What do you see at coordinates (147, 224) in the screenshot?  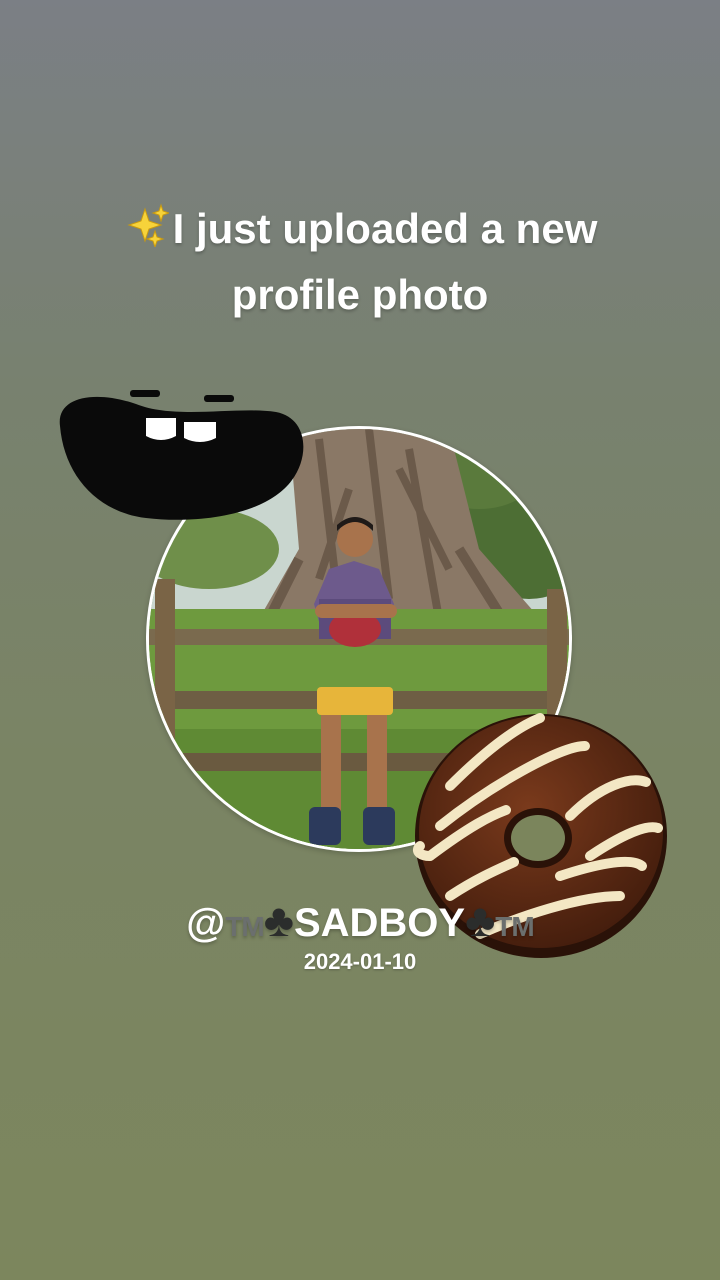 I see `sparkles-icon` at bounding box center [147, 224].